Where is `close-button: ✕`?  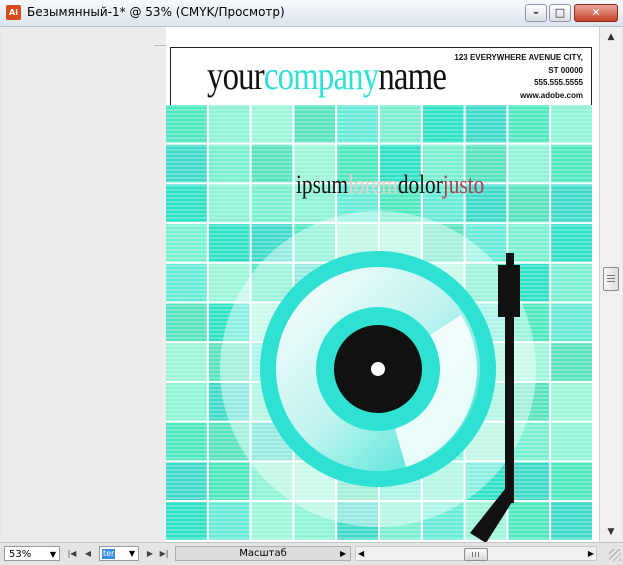 close-button: ✕ is located at coordinates (596, 13).